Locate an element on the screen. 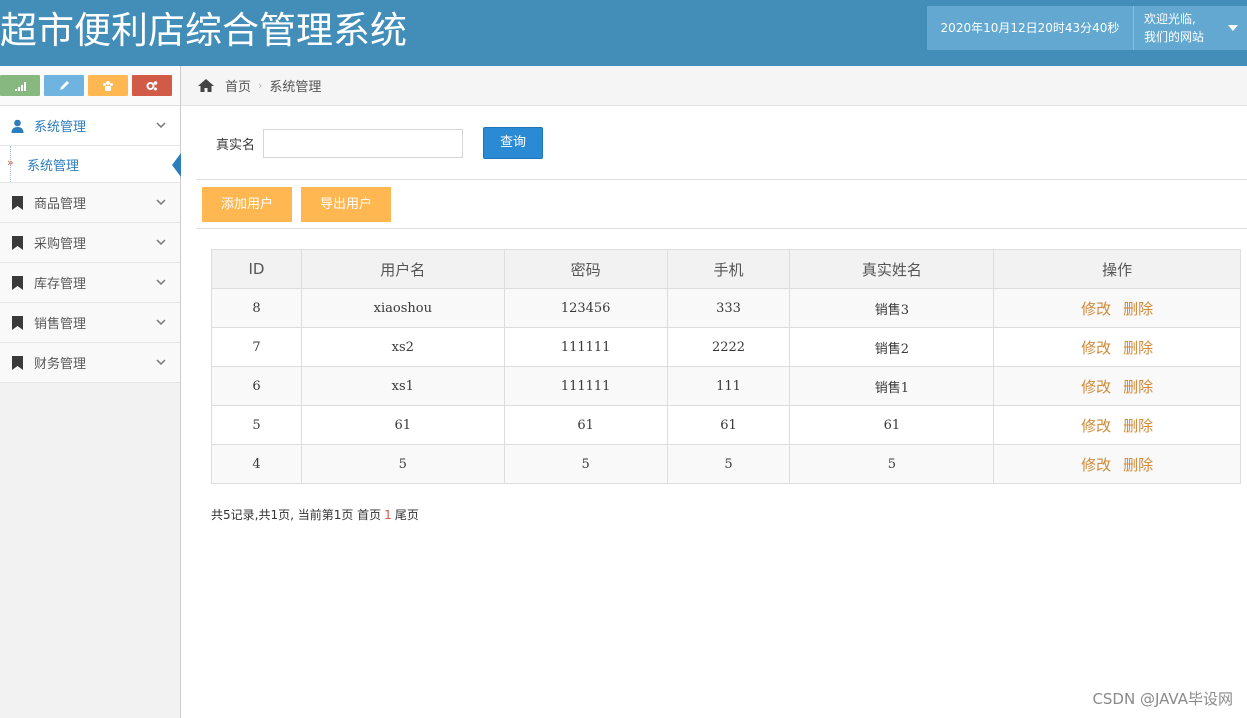  user-menu-toggle: 欢迎光临, 我们的网站 is located at coordinates (1190, 28).